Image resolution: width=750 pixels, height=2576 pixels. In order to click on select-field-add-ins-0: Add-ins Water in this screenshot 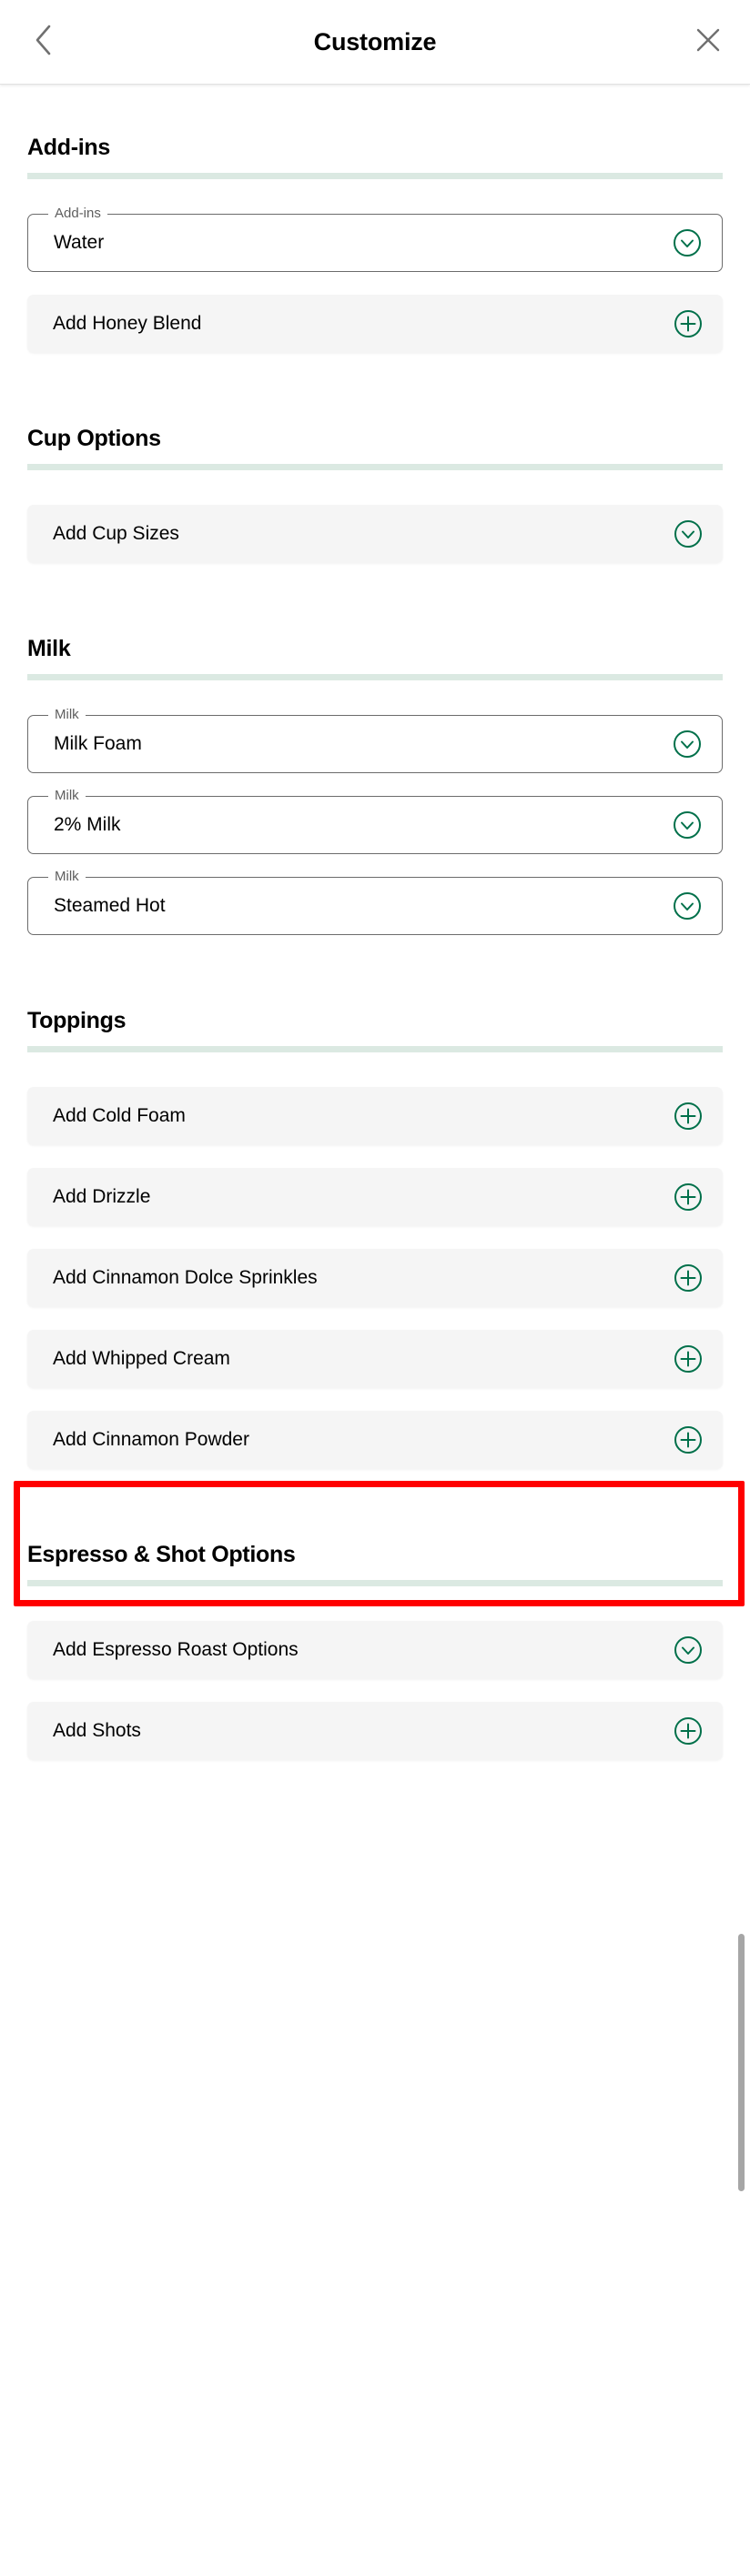, I will do `click(375, 238)`.